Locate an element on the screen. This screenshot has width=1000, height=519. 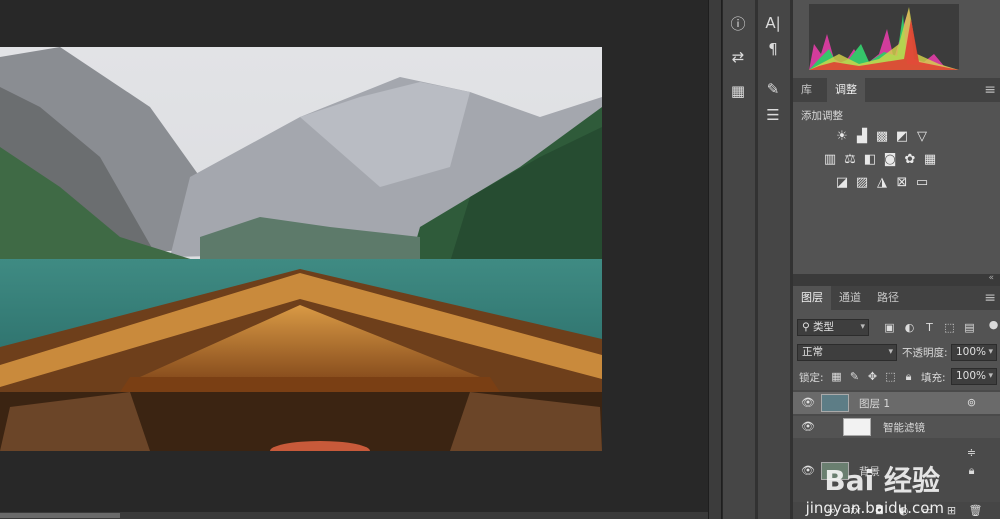
posterize-icon: ▨ is located at coordinates (862, 182).